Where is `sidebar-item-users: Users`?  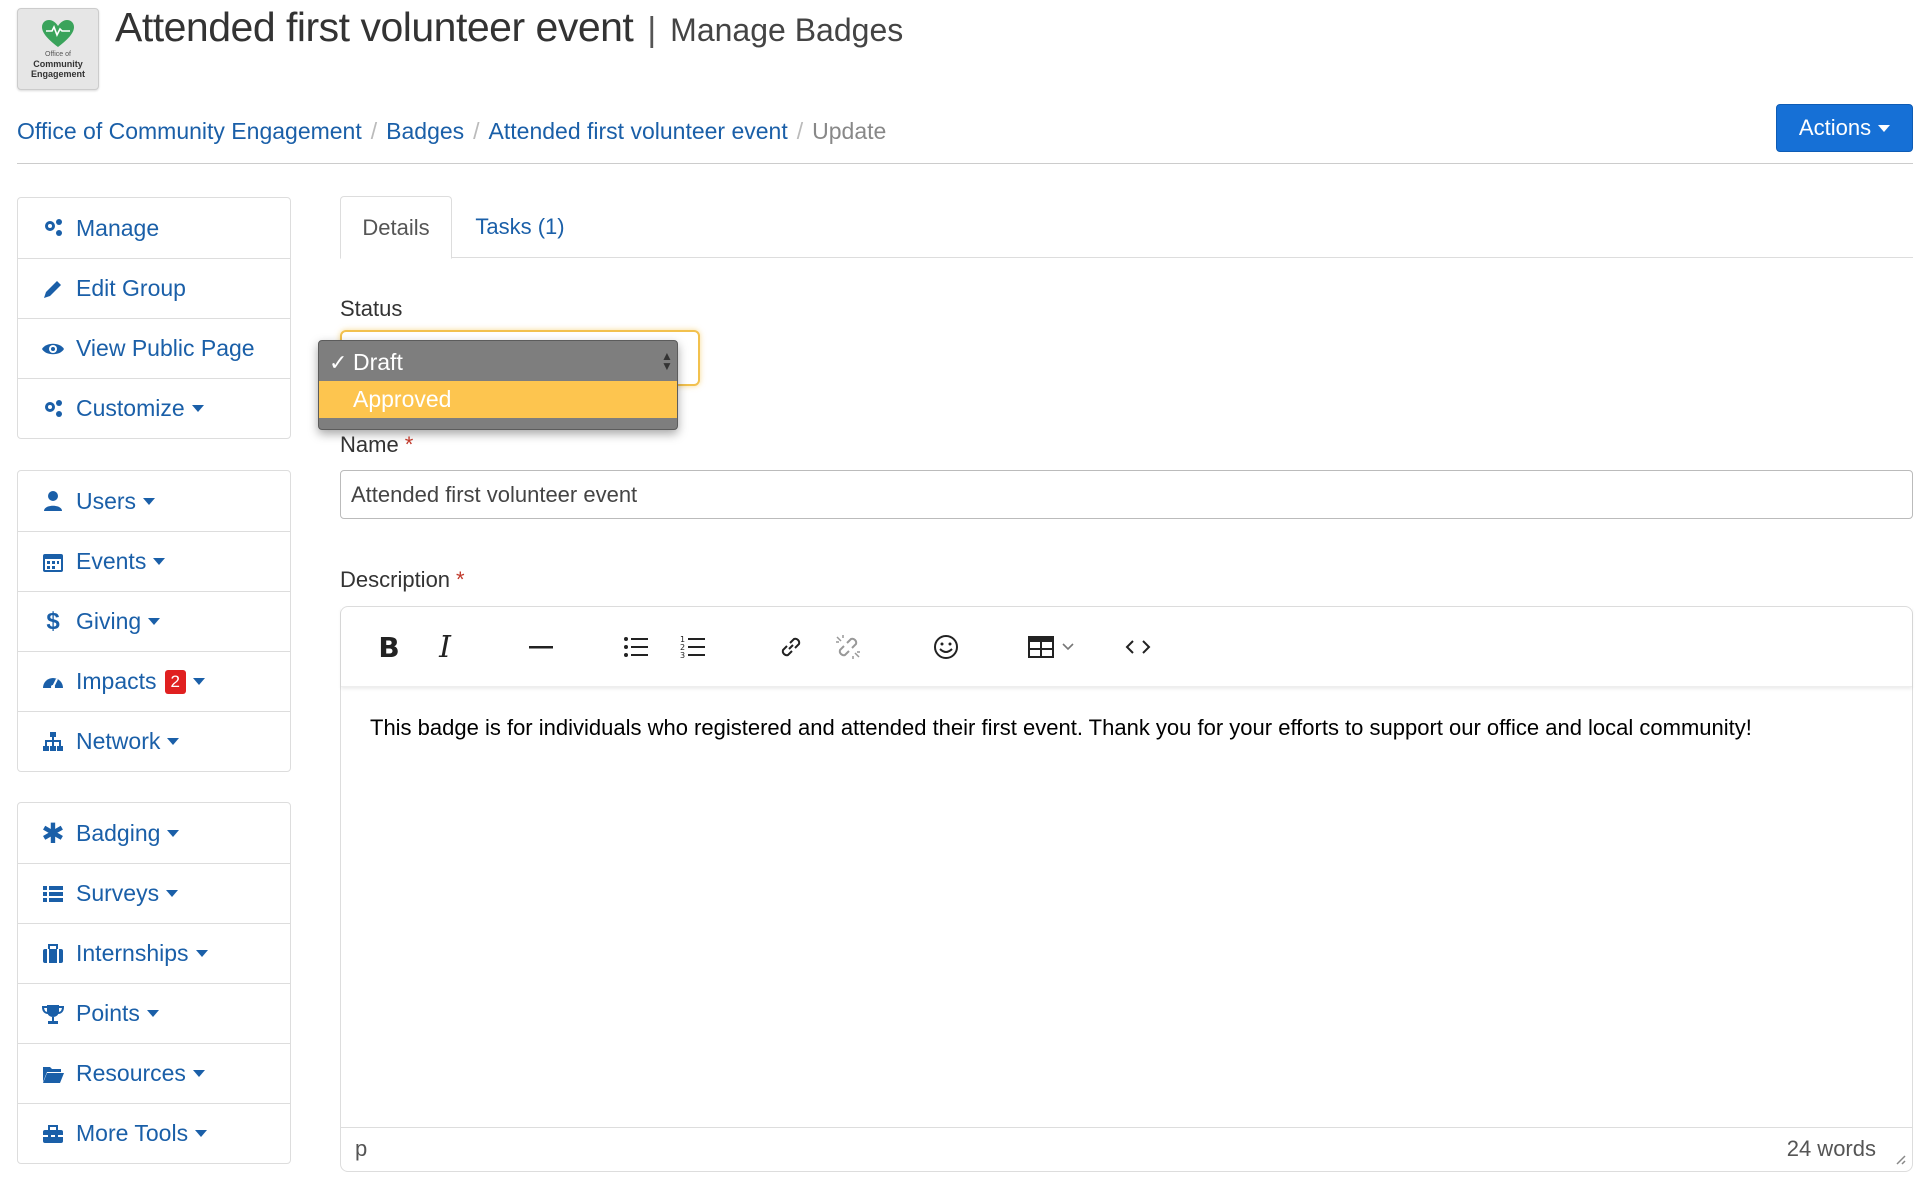 sidebar-item-users: Users is located at coordinates (154, 501).